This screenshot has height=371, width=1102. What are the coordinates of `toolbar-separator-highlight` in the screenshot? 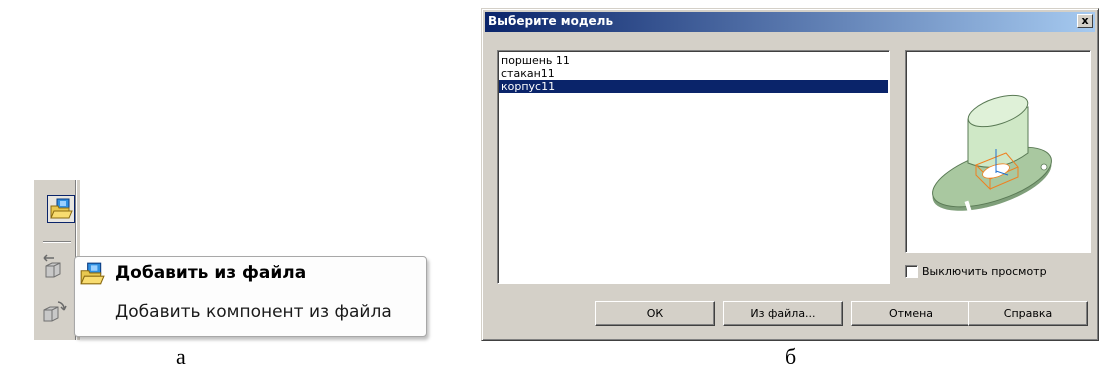 It's located at (57, 242).